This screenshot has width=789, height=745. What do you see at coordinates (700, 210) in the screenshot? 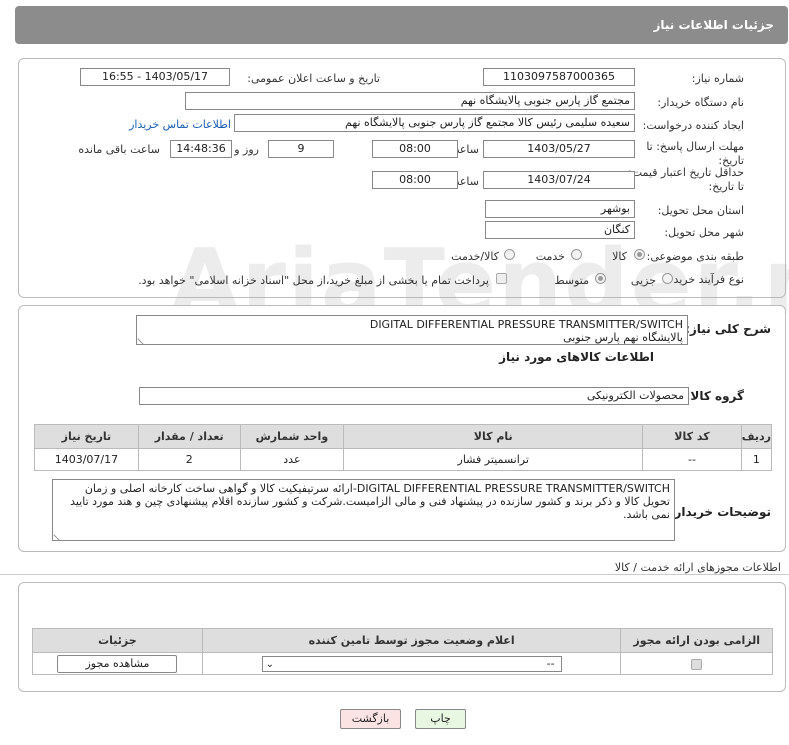
I see `province-label: استان محل تحویل:` at bounding box center [700, 210].